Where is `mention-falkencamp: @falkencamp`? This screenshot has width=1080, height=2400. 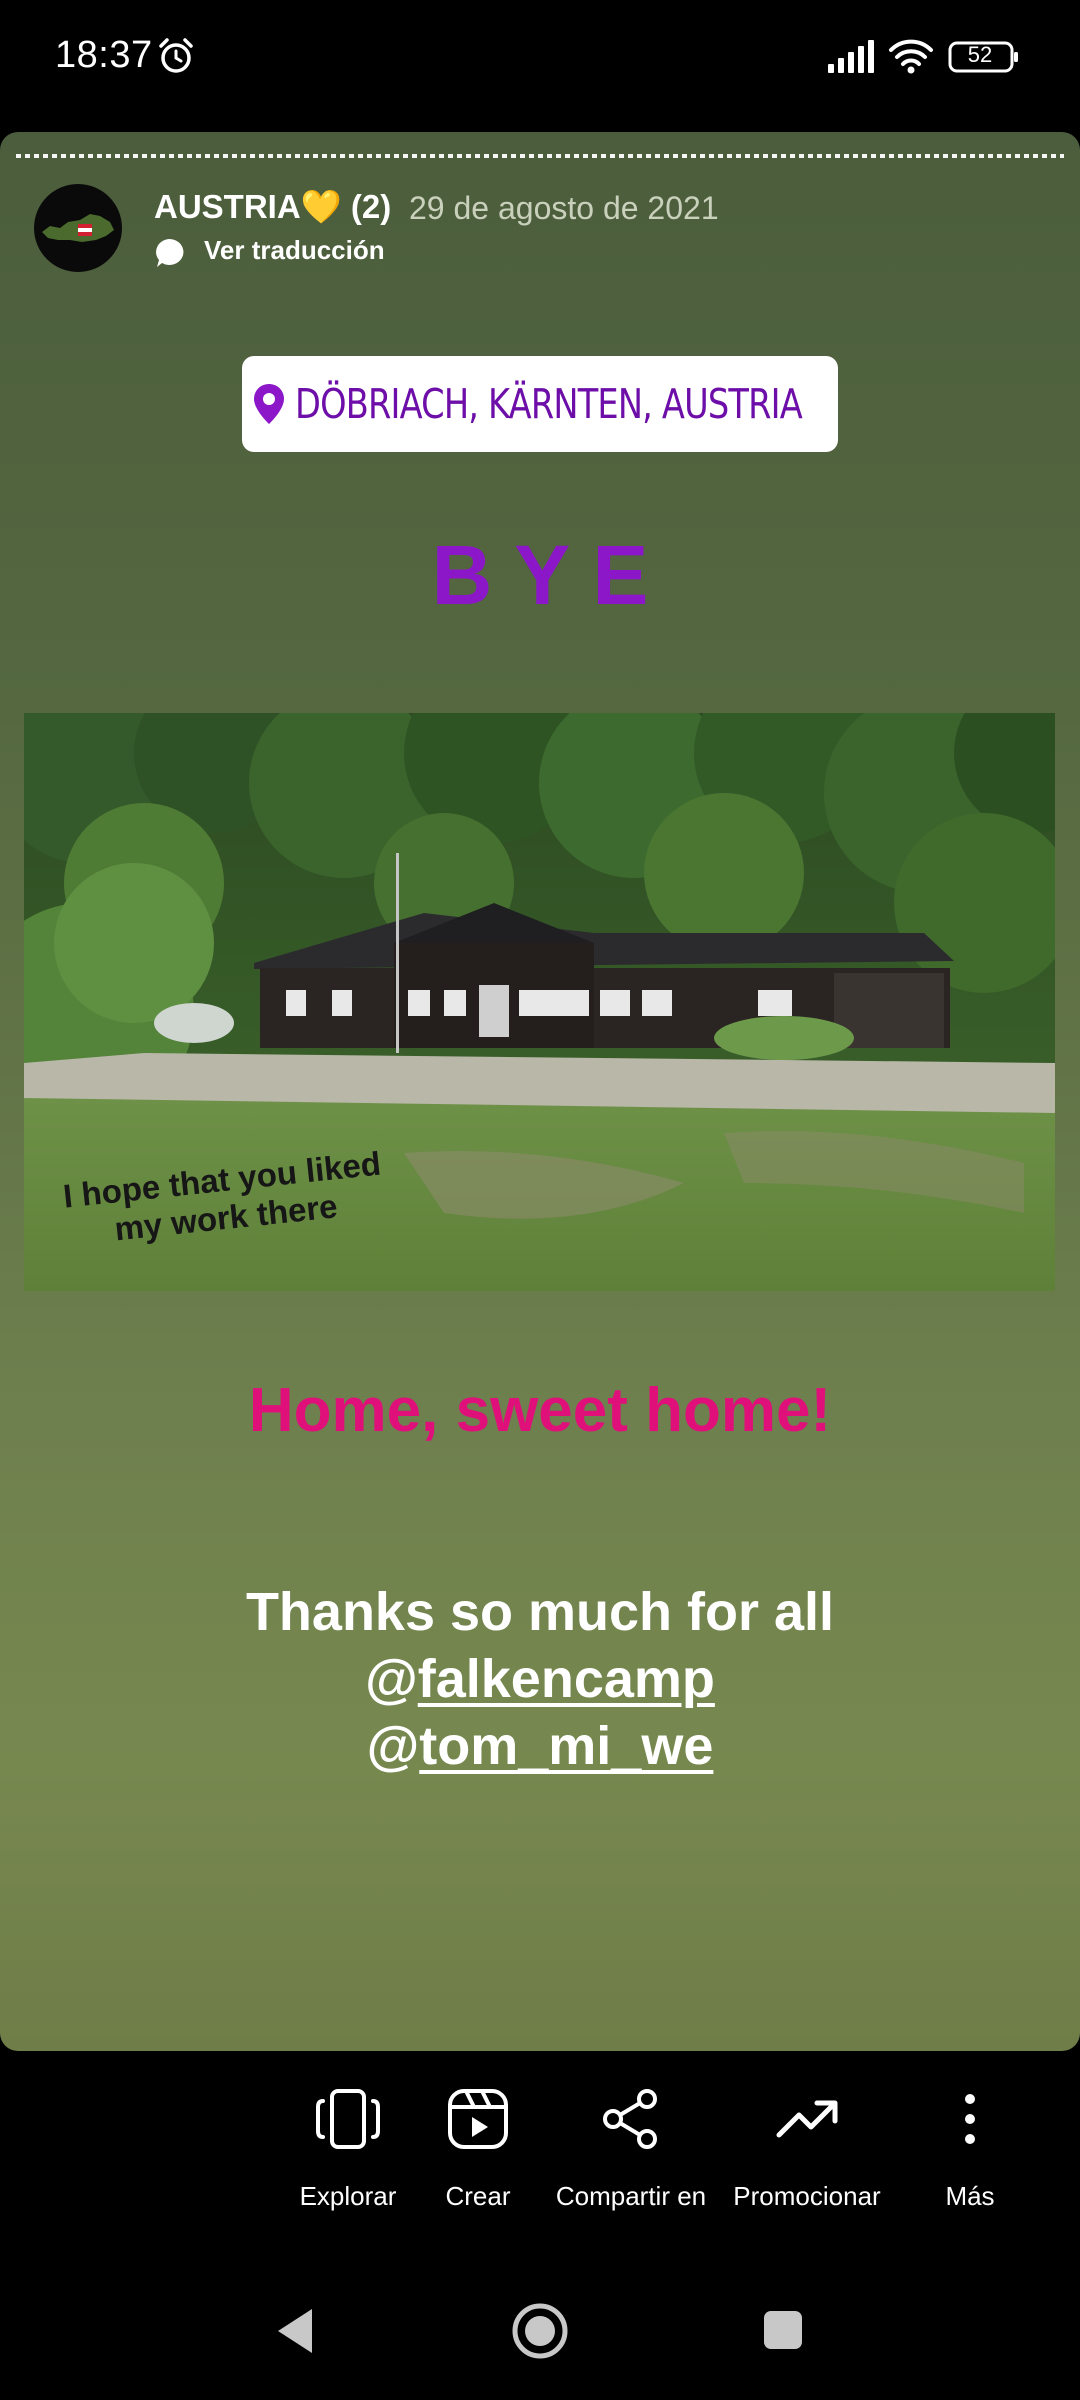
mention-falkencamp: @falkencamp is located at coordinates (540, 1679).